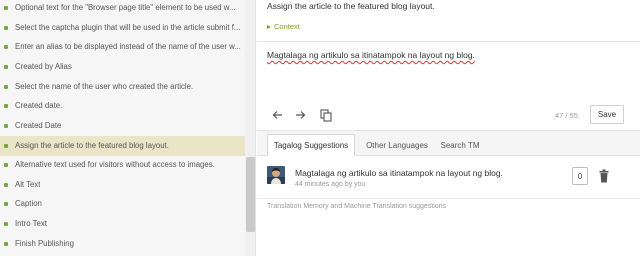 Image resolution: width=640 pixels, height=256 pixels. What do you see at coordinates (28, 204) in the screenshot?
I see `list-item-label: Caption` at bounding box center [28, 204].